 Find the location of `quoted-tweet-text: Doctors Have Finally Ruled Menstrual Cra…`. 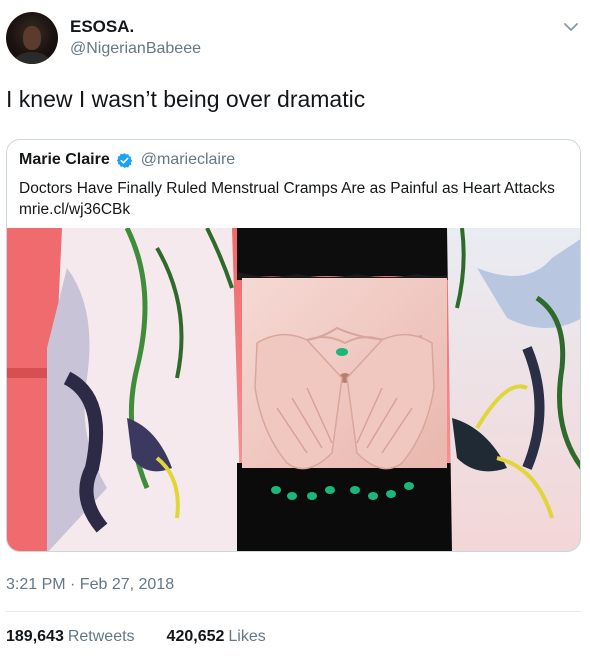

quoted-tweet-text: Doctors Have Finally Ruled Menstrual Cra… is located at coordinates (287, 199).